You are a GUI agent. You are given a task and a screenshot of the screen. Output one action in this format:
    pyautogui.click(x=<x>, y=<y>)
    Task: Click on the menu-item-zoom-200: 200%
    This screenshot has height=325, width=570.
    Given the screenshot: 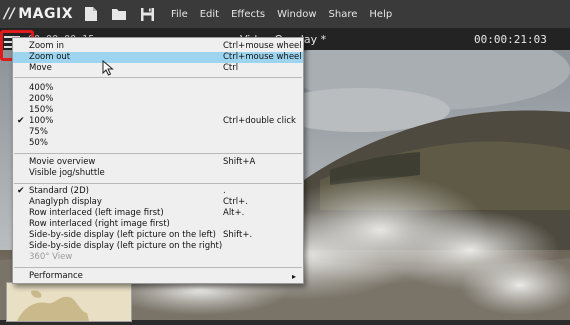 What is the action you would take?
    pyautogui.click(x=158, y=99)
    